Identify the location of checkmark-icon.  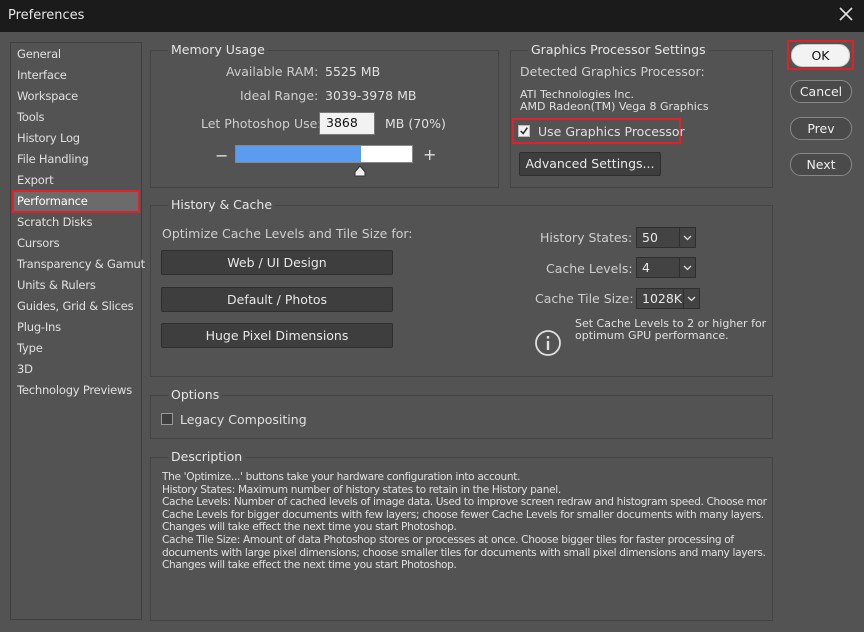
(524, 131).